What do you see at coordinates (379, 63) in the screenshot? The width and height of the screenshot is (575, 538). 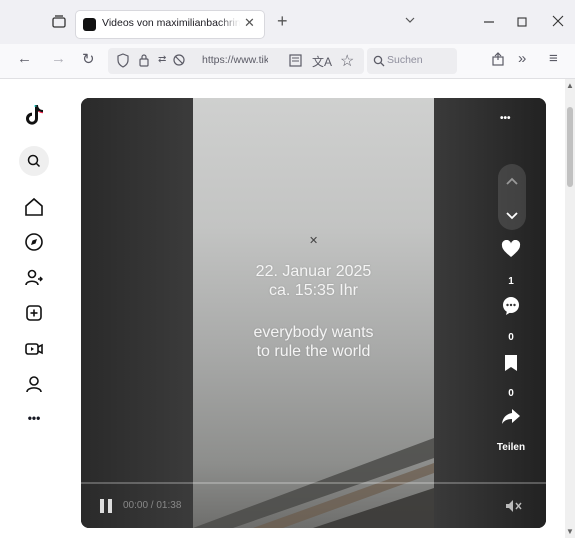 I see `search-icon` at bounding box center [379, 63].